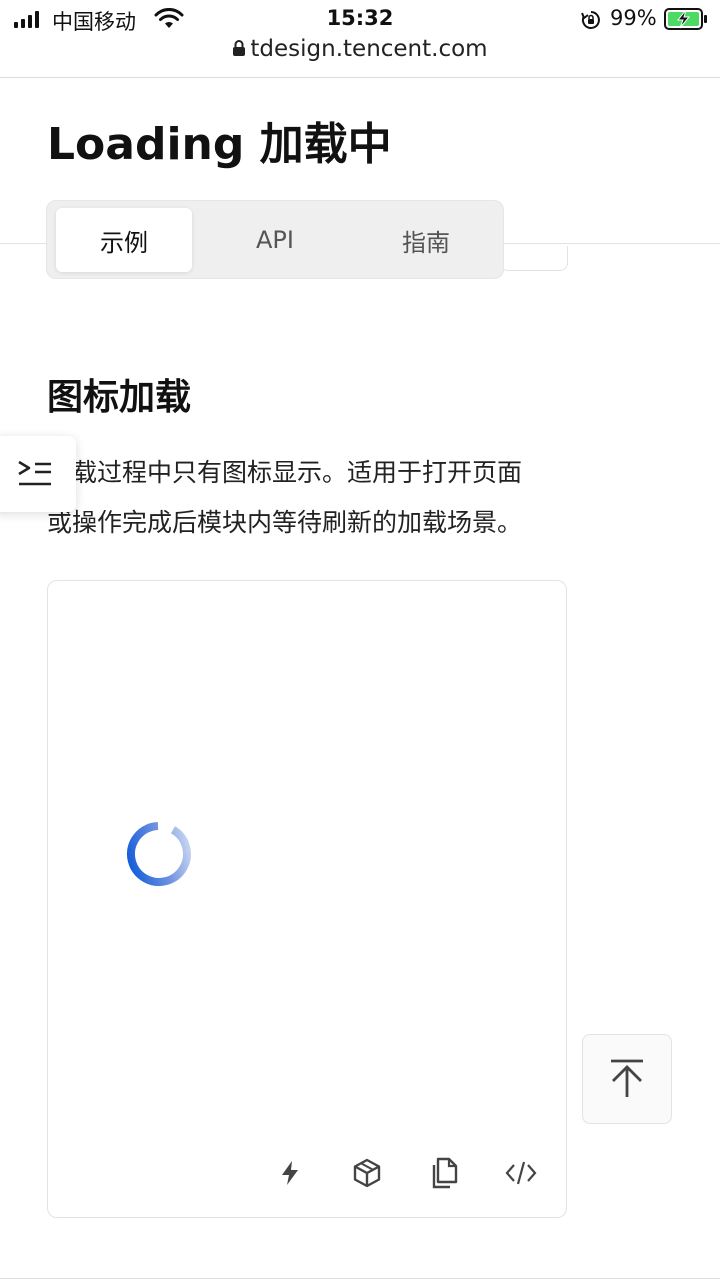 The width and height of the screenshot is (720, 1280). I want to click on lightning-icon, so click(290, 1173).